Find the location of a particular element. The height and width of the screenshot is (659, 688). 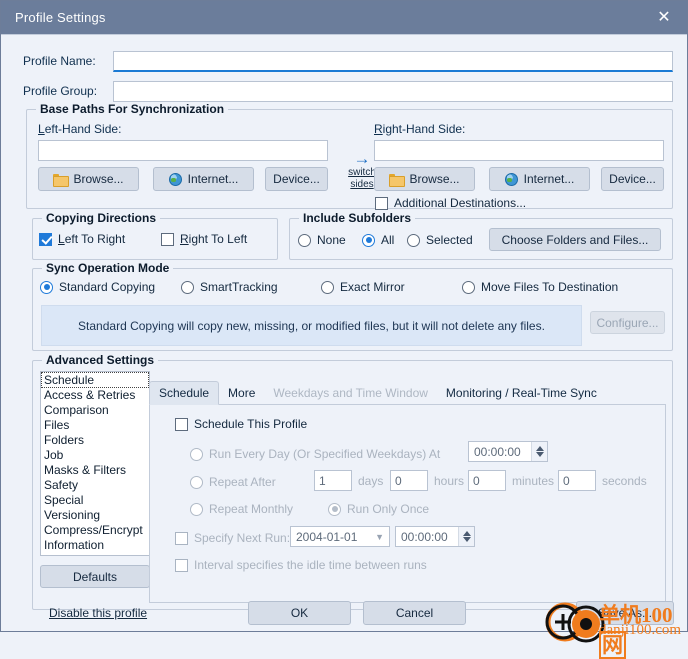

defaults-button: Defaults is located at coordinates (95, 576).